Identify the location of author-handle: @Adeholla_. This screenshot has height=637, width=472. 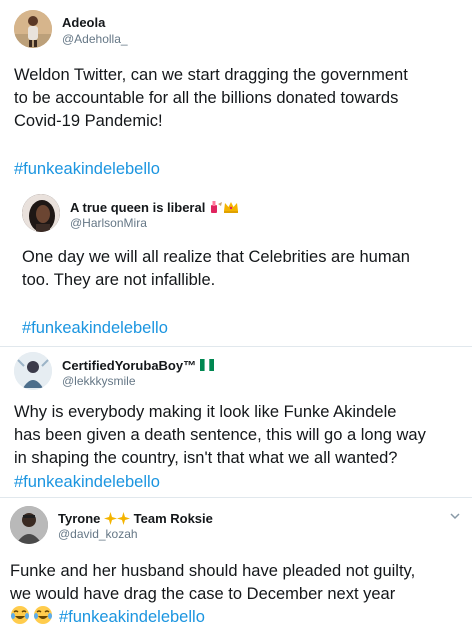
(95, 39).